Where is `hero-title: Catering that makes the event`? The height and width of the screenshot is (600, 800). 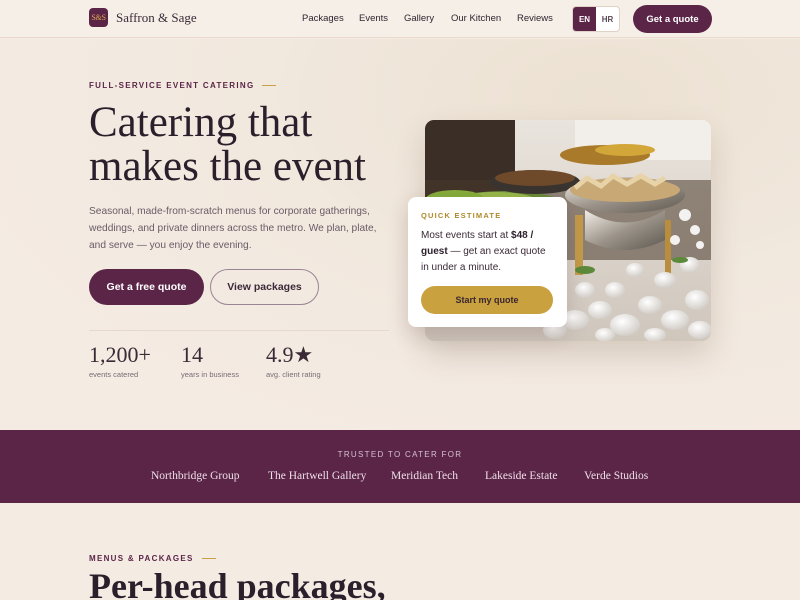 hero-title: Catering that makes the event is located at coordinates (249, 145).